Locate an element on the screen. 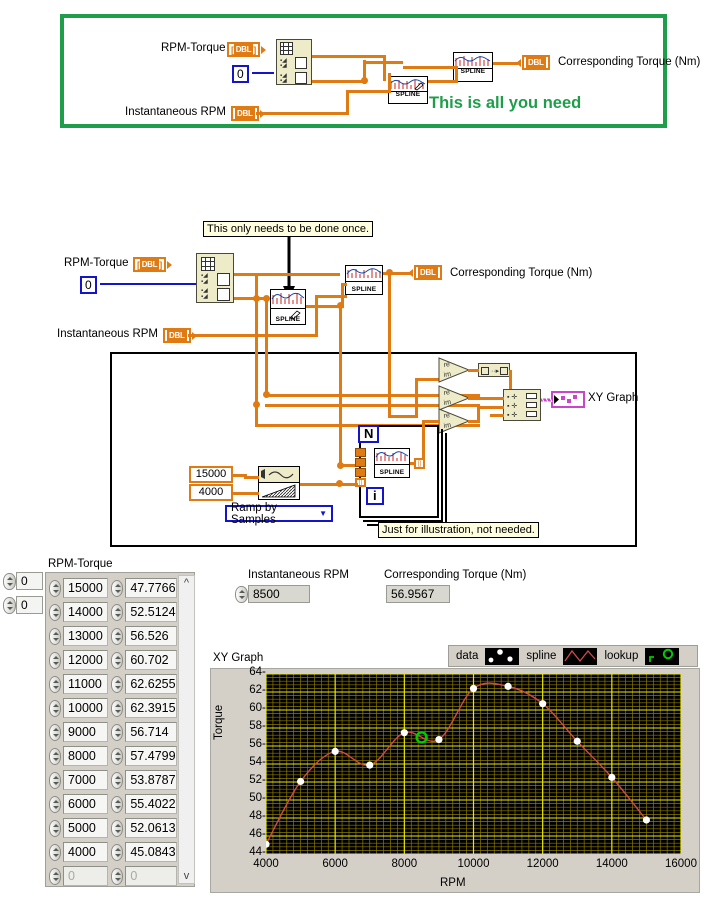 The height and width of the screenshot is (912, 713). array-row-torque: 55.4022 is located at coordinates (151, 804).